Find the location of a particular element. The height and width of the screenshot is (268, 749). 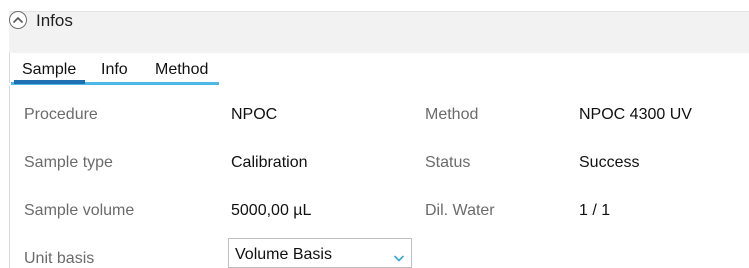

unit-basis-select: Volume Basis is located at coordinates (320, 253).